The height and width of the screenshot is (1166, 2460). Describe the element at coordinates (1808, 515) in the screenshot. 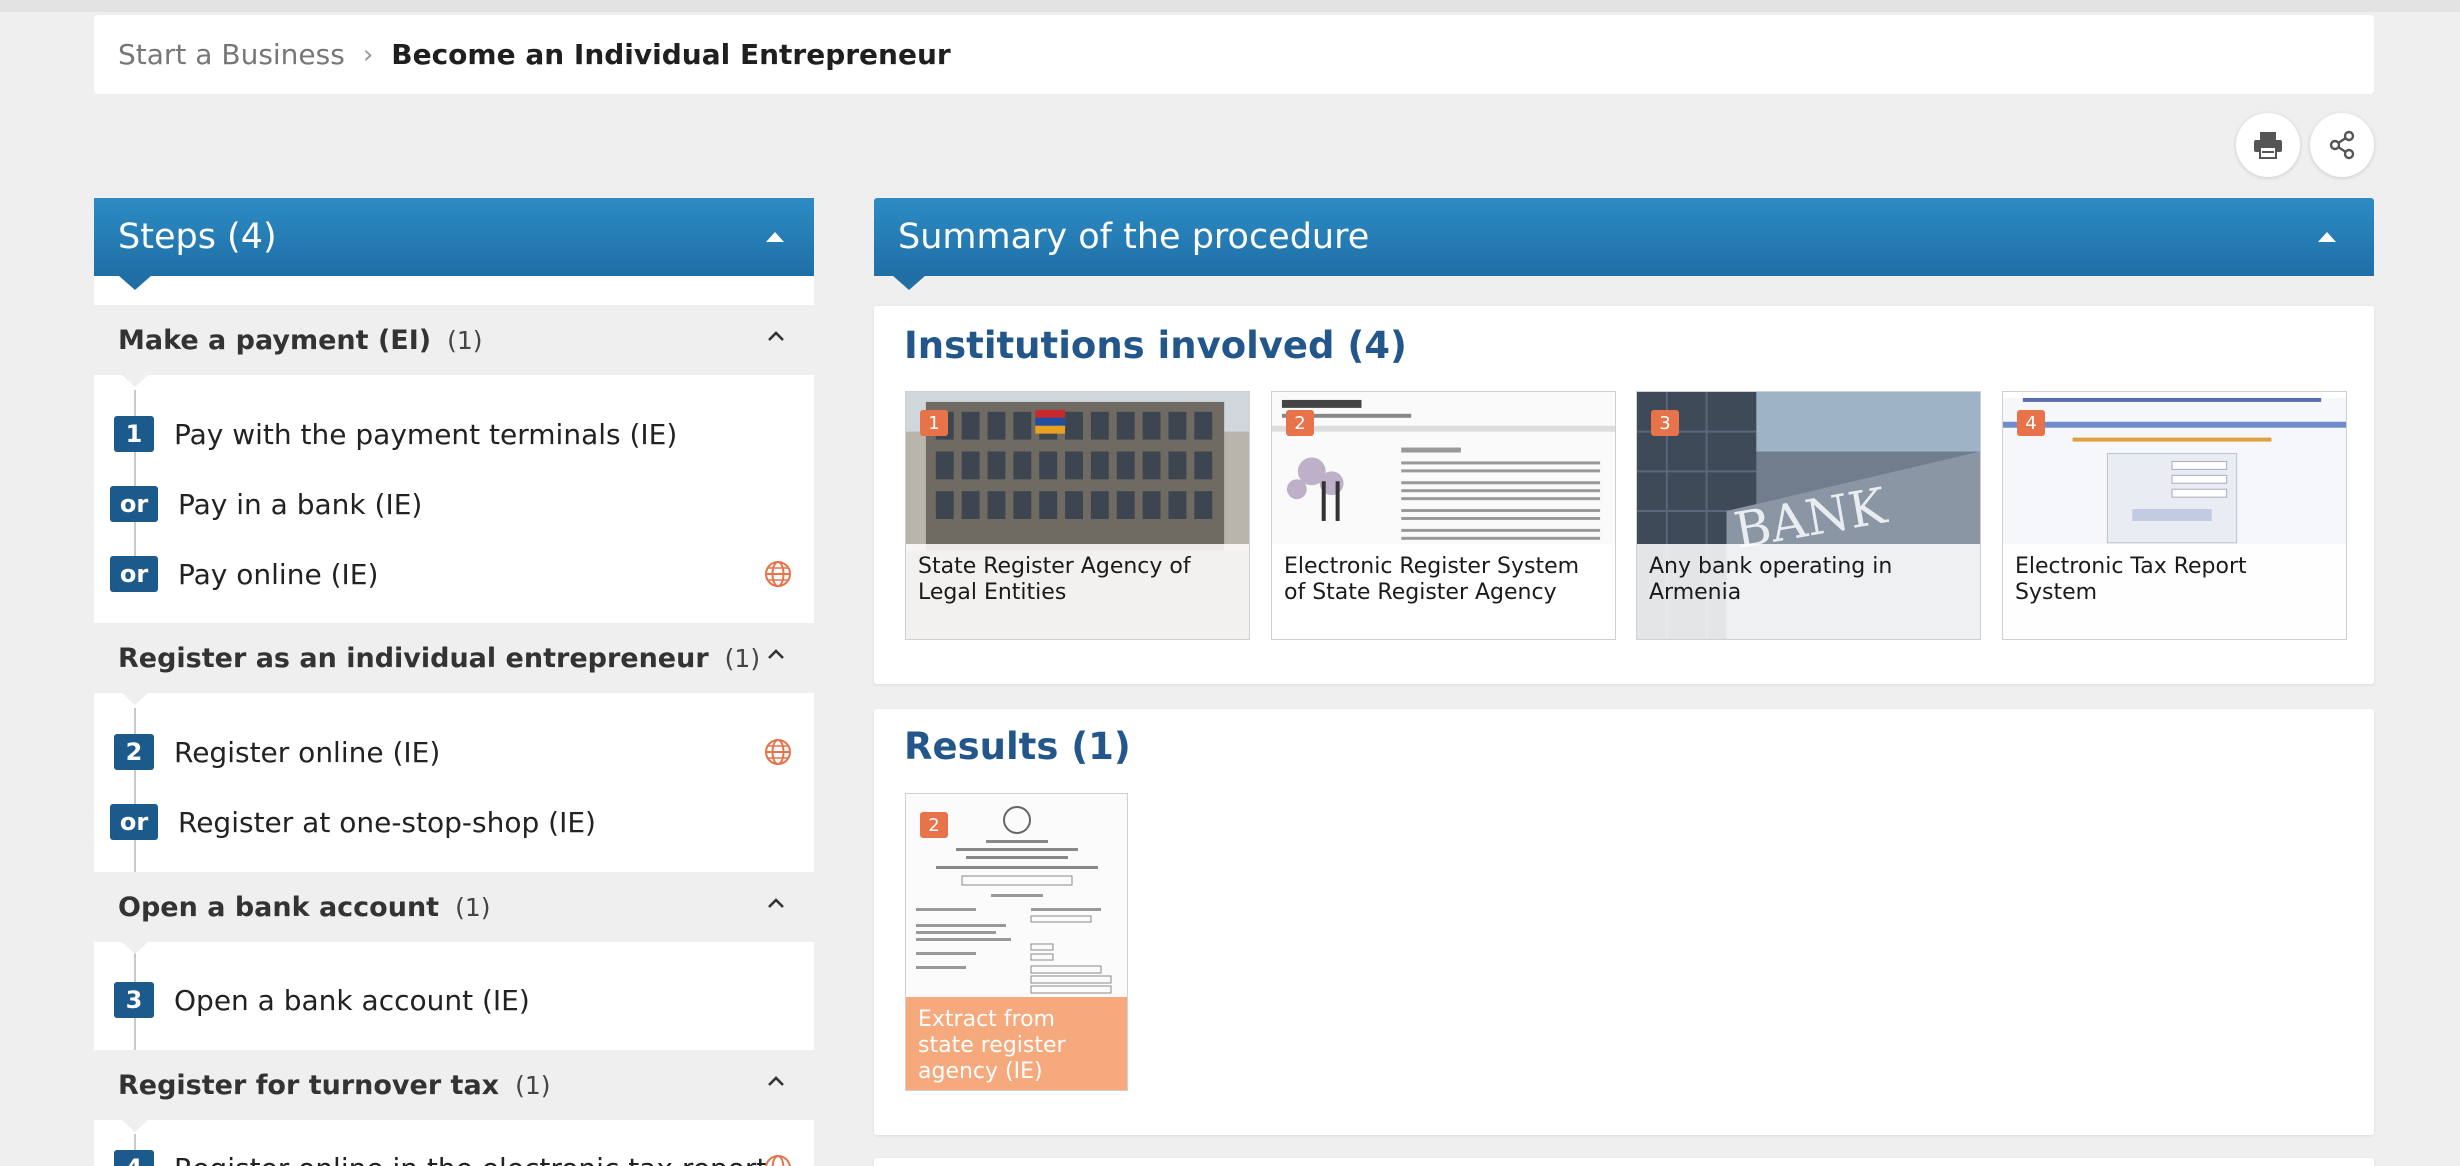

I see `institution-card: BANK 3 Any bank operating in Armenia` at that location.